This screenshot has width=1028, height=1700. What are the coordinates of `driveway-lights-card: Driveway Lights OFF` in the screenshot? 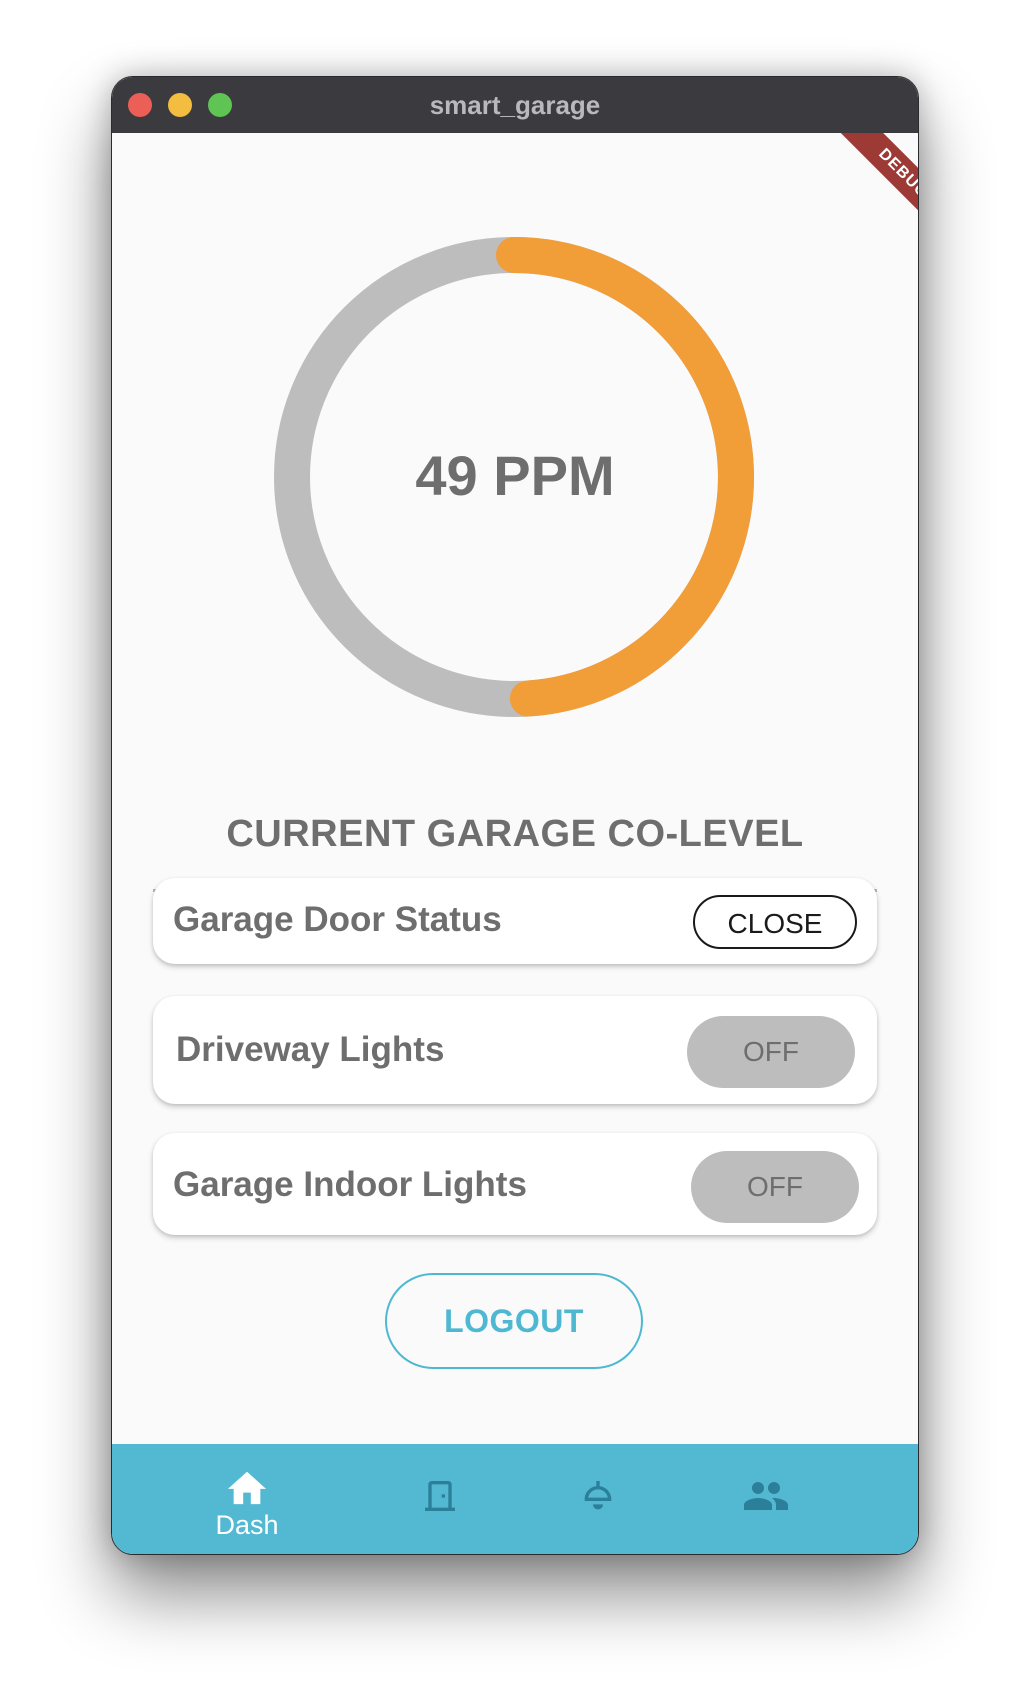 It's located at (515, 1050).